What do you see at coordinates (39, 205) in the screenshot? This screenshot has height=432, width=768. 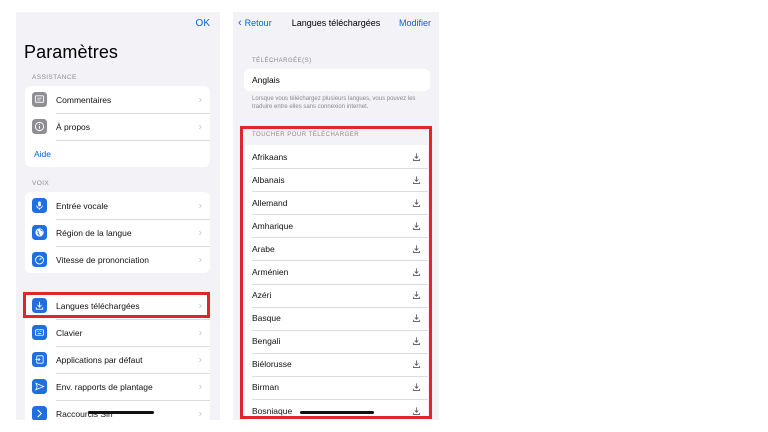 I see `microphone-icon` at bounding box center [39, 205].